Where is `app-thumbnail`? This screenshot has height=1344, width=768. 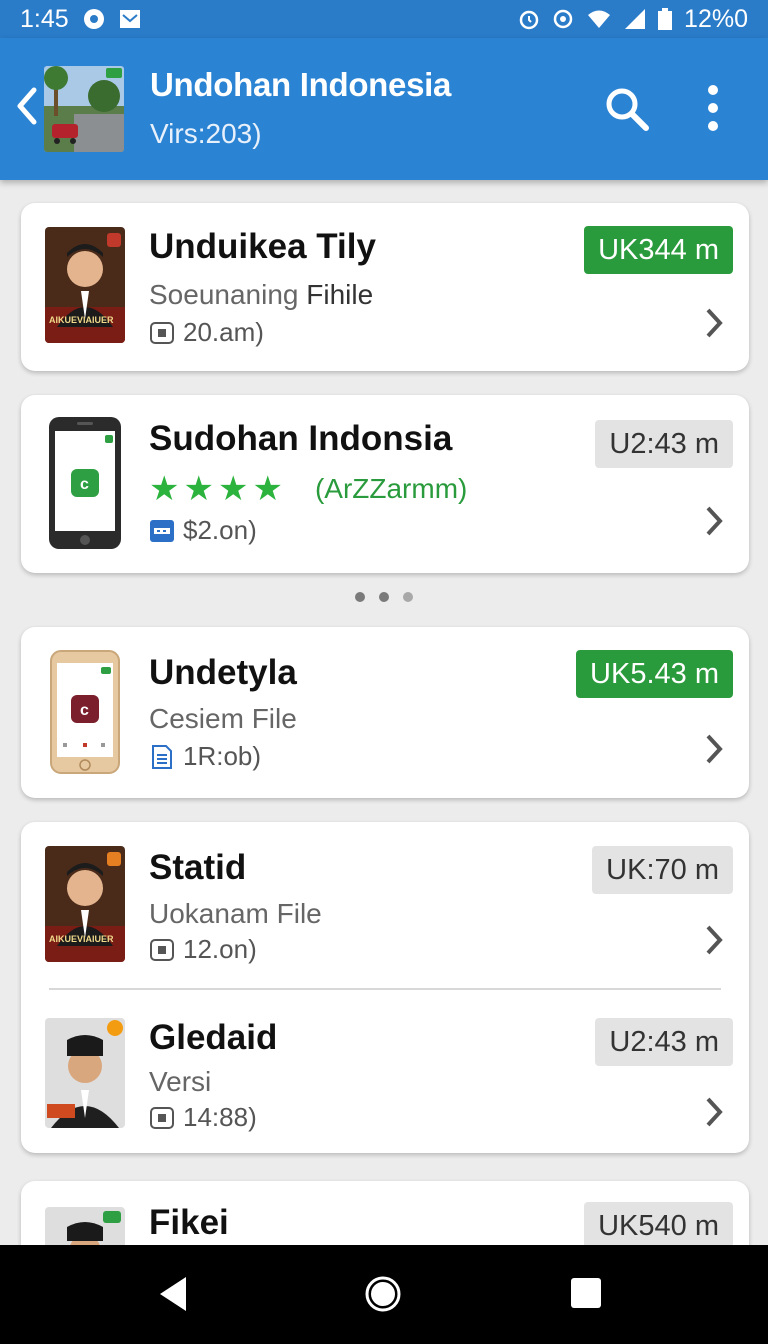 app-thumbnail is located at coordinates (84, 109).